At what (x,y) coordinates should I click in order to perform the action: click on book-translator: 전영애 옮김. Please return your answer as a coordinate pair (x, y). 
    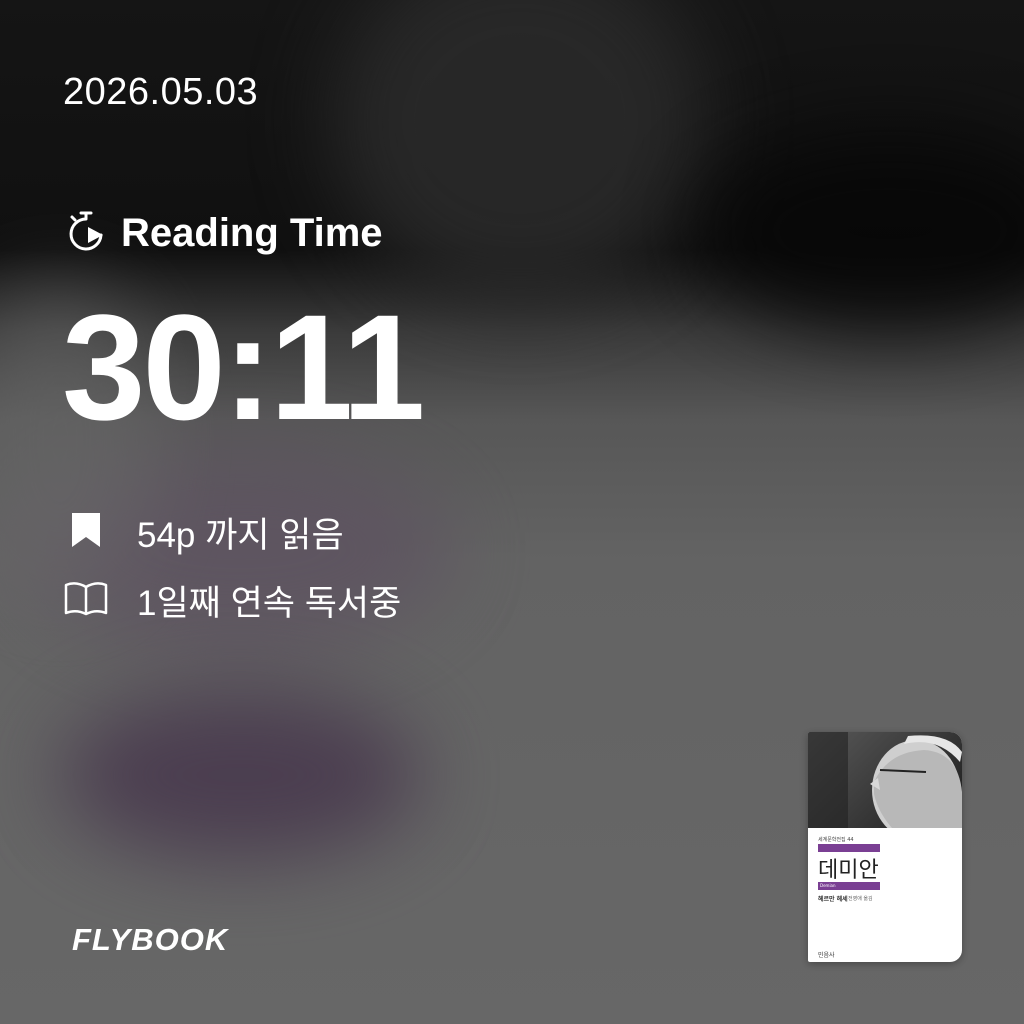
    Looking at the image, I should click on (860, 899).